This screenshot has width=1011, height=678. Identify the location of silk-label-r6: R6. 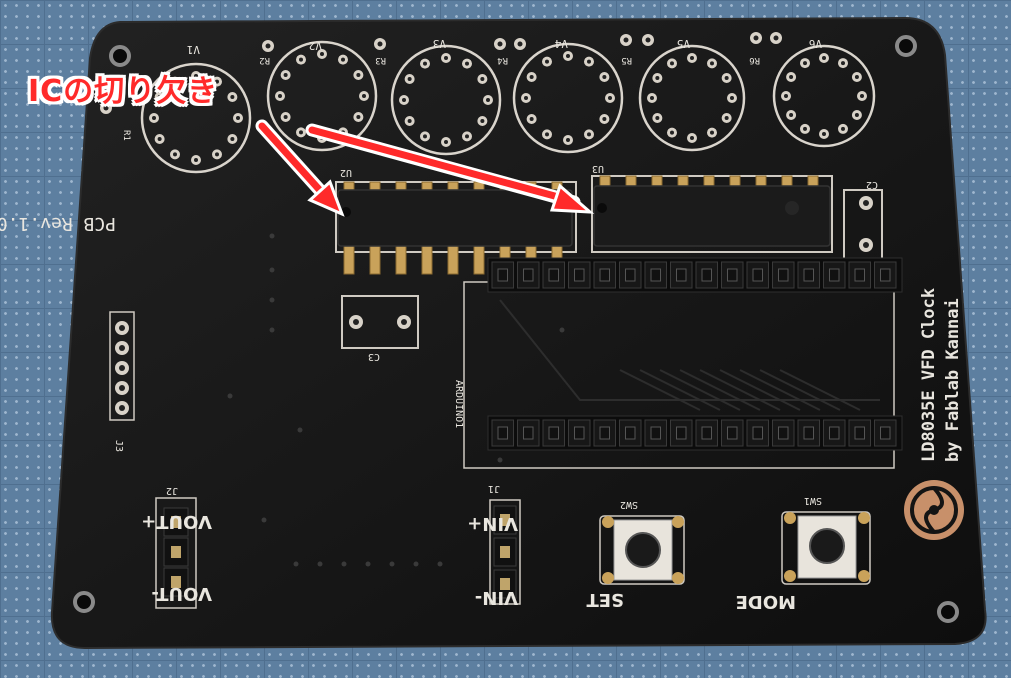
(754, 60).